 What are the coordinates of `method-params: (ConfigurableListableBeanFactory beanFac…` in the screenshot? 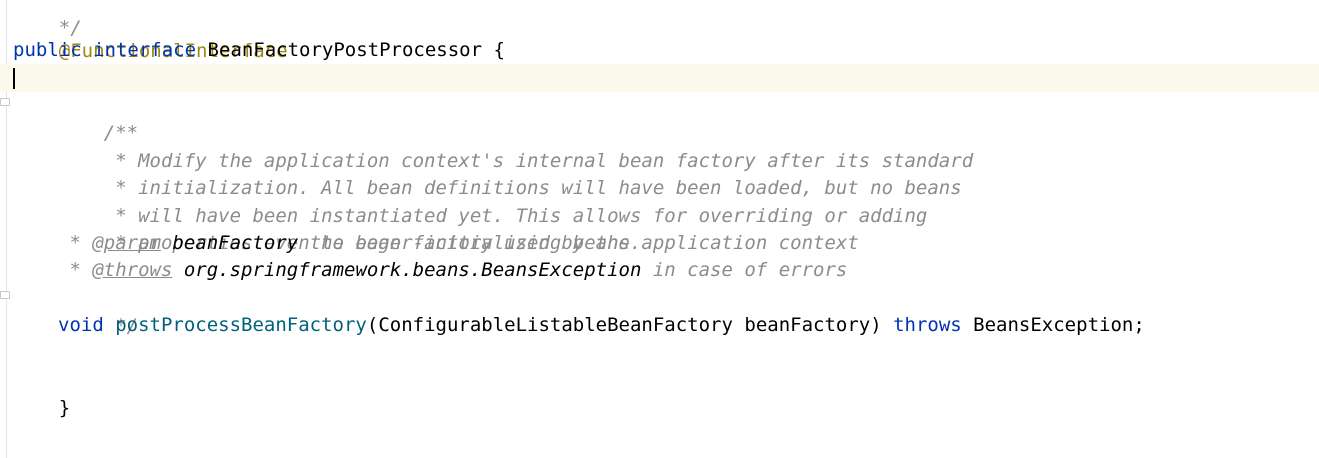 It's located at (630, 325).